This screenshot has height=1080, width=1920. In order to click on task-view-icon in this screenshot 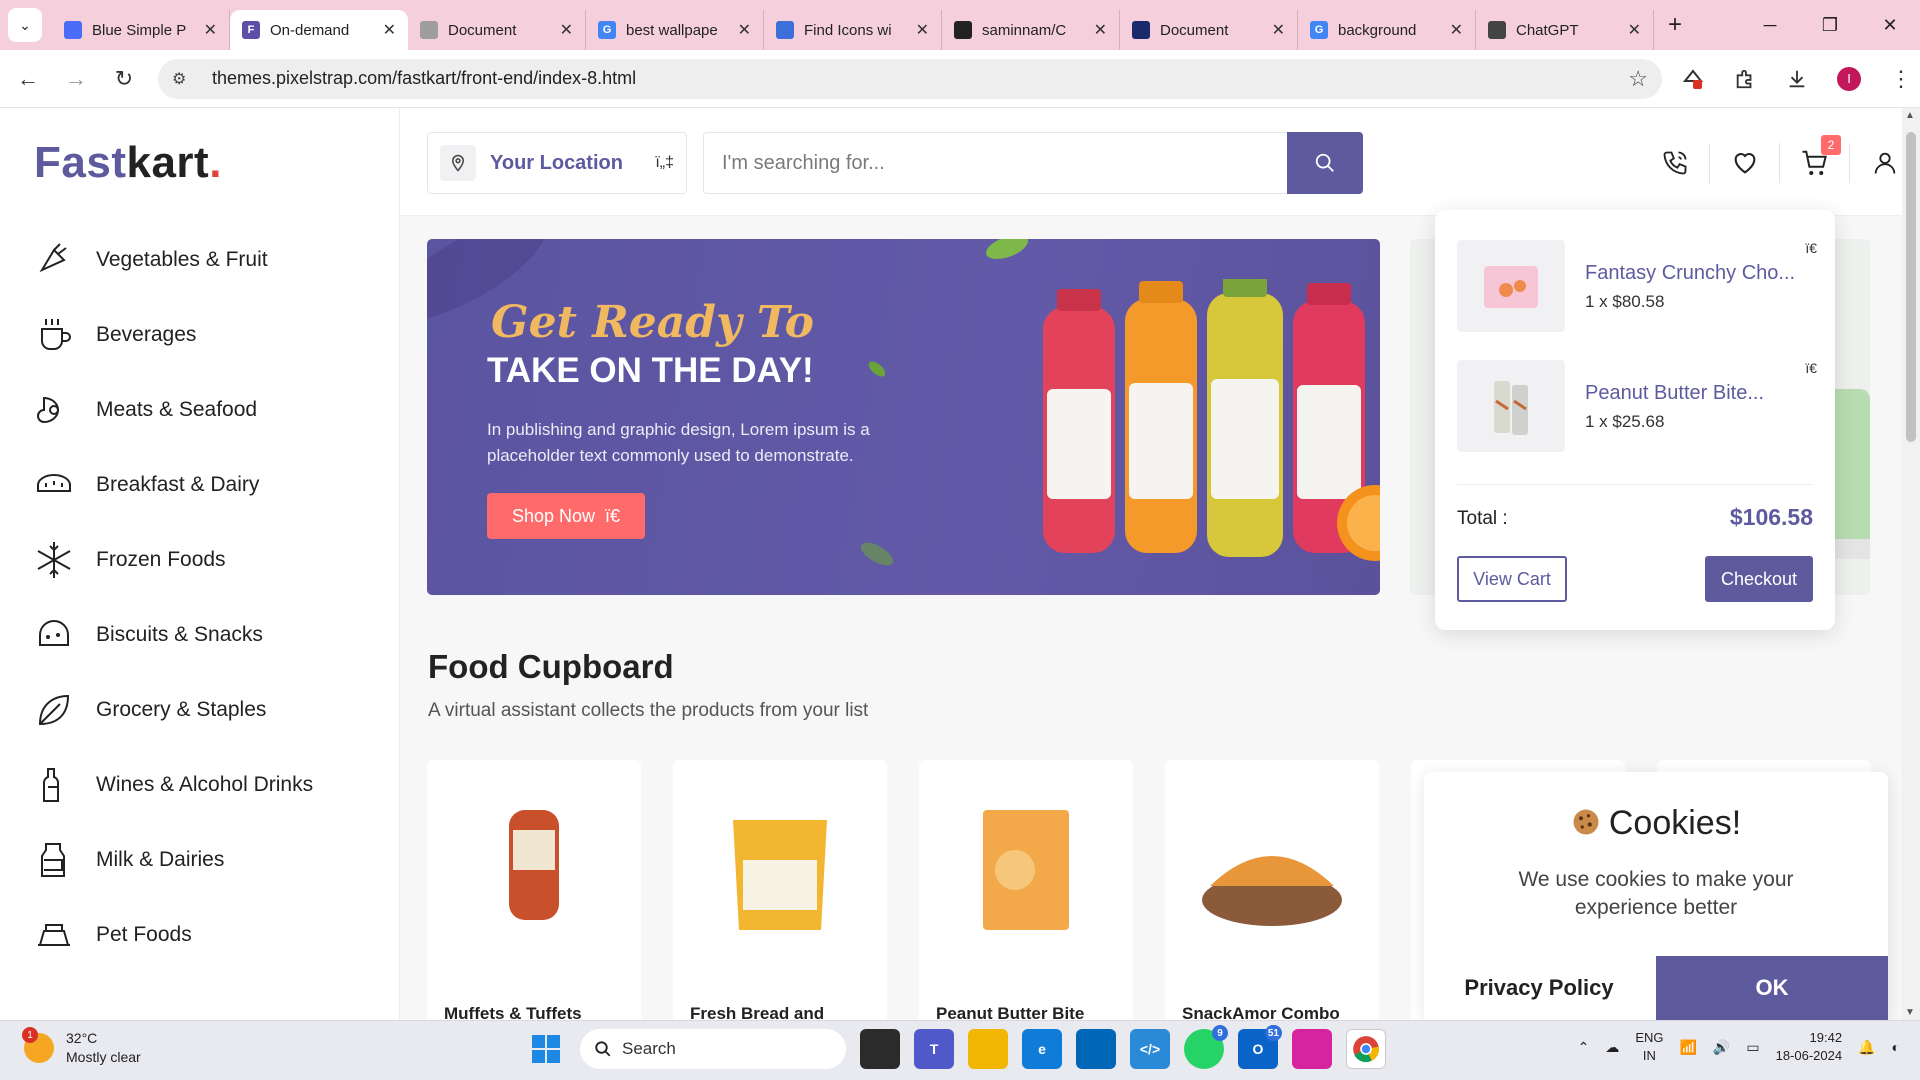, I will do `click(880, 1049)`.